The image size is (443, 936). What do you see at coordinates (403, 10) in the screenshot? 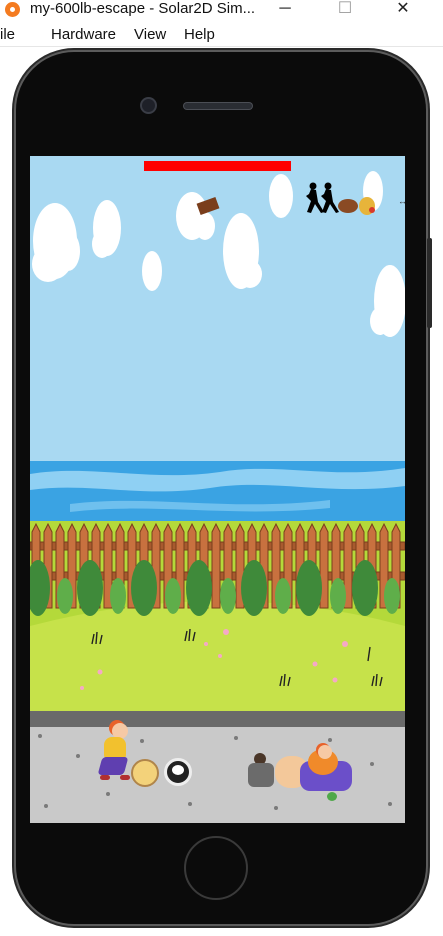
I see `close-button: ✕` at bounding box center [403, 10].